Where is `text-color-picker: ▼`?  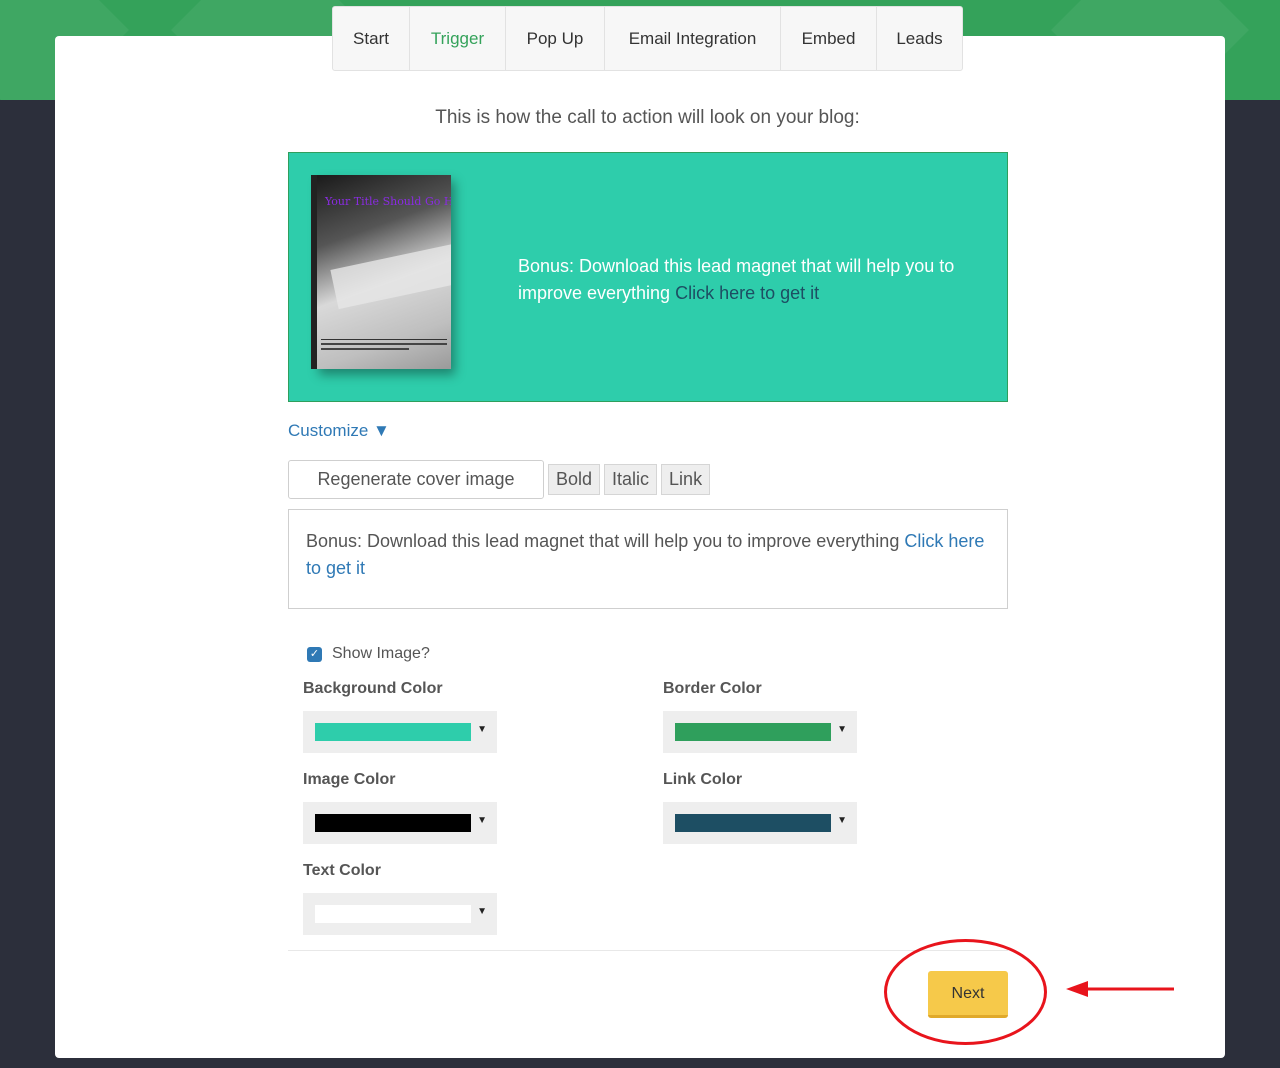
text-color-picker: ▼ is located at coordinates (400, 914).